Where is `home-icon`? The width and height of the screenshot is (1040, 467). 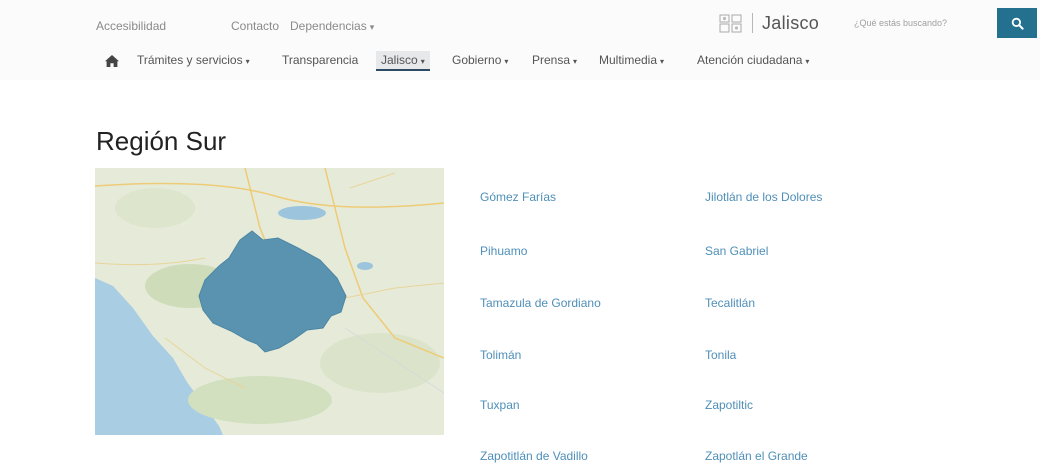
home-icon is located at coordinates (112, 61).